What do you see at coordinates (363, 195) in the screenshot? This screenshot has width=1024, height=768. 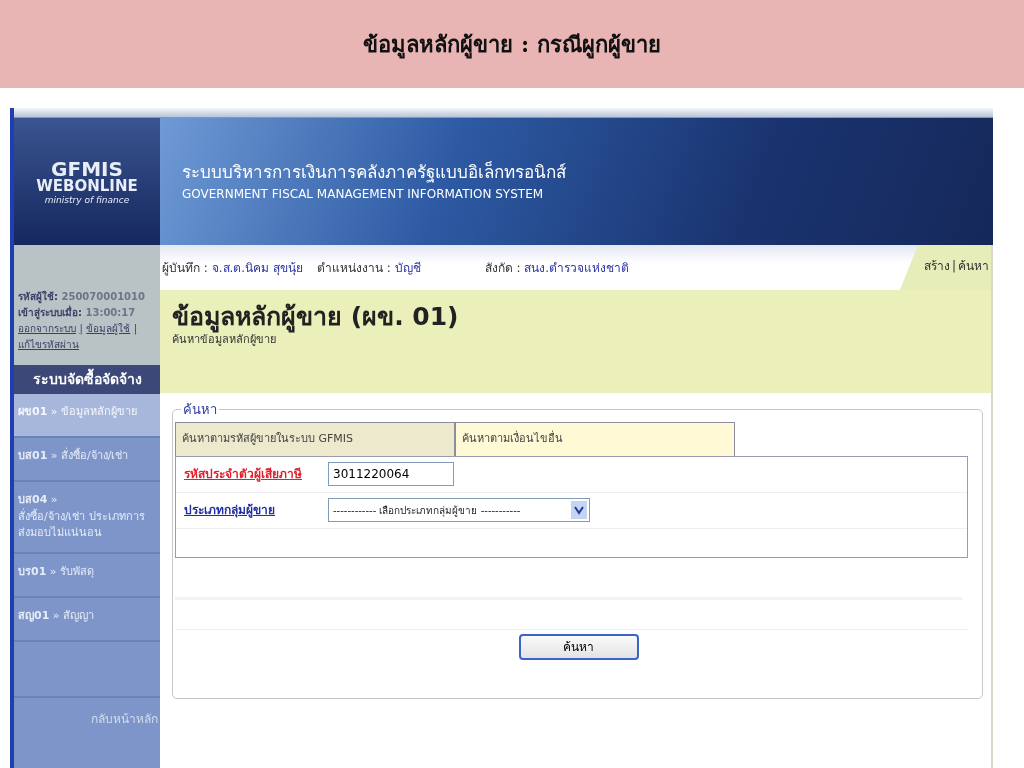 I see `banner-subtitle: GOVERNMENT FISCAL MANAGEMENT INFORMATION SYSTEM` at bounding box center [363, 195].